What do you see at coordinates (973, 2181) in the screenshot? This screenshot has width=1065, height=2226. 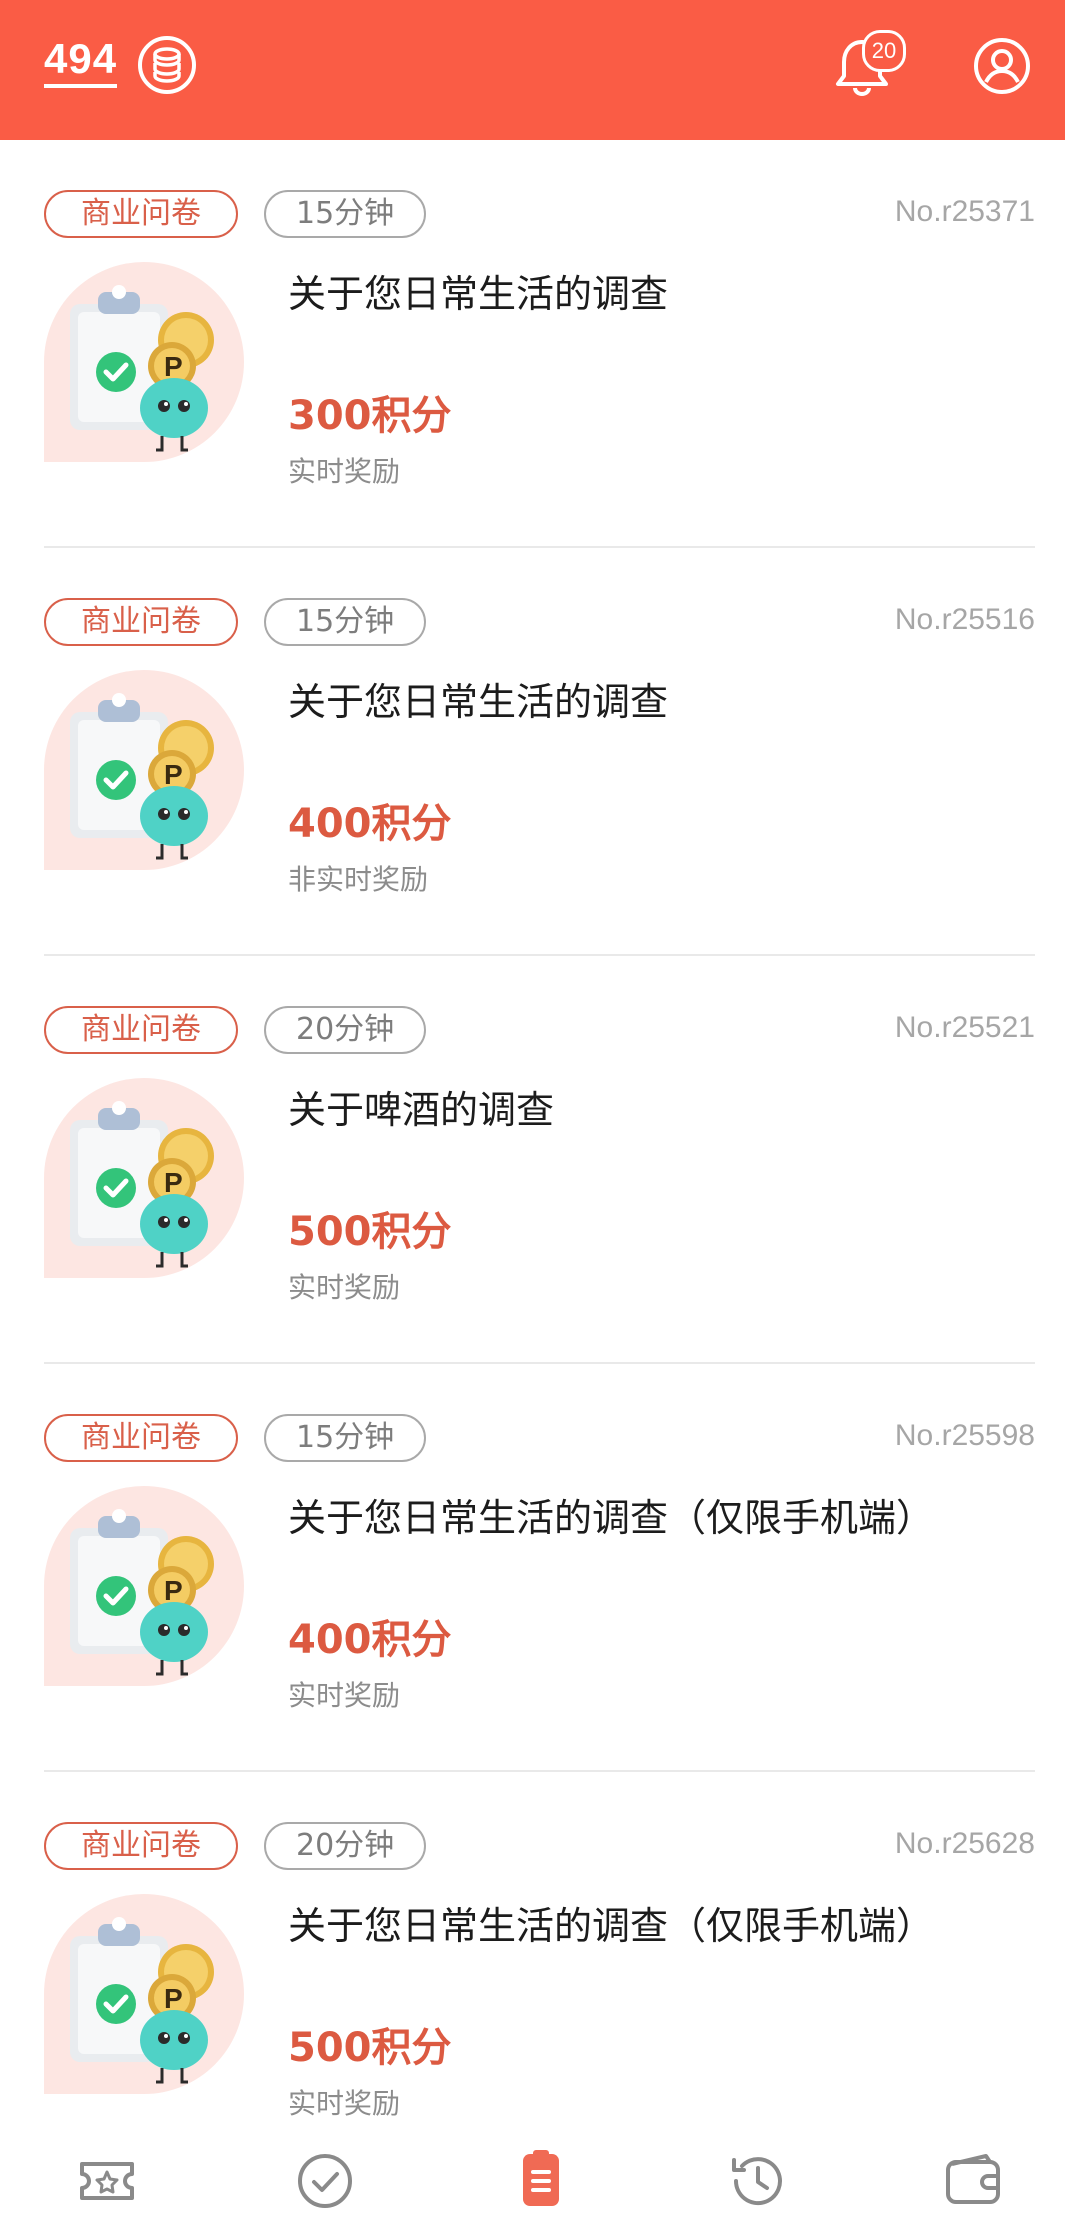 I see `wallet-icon` at bounding box center [973, 2181].